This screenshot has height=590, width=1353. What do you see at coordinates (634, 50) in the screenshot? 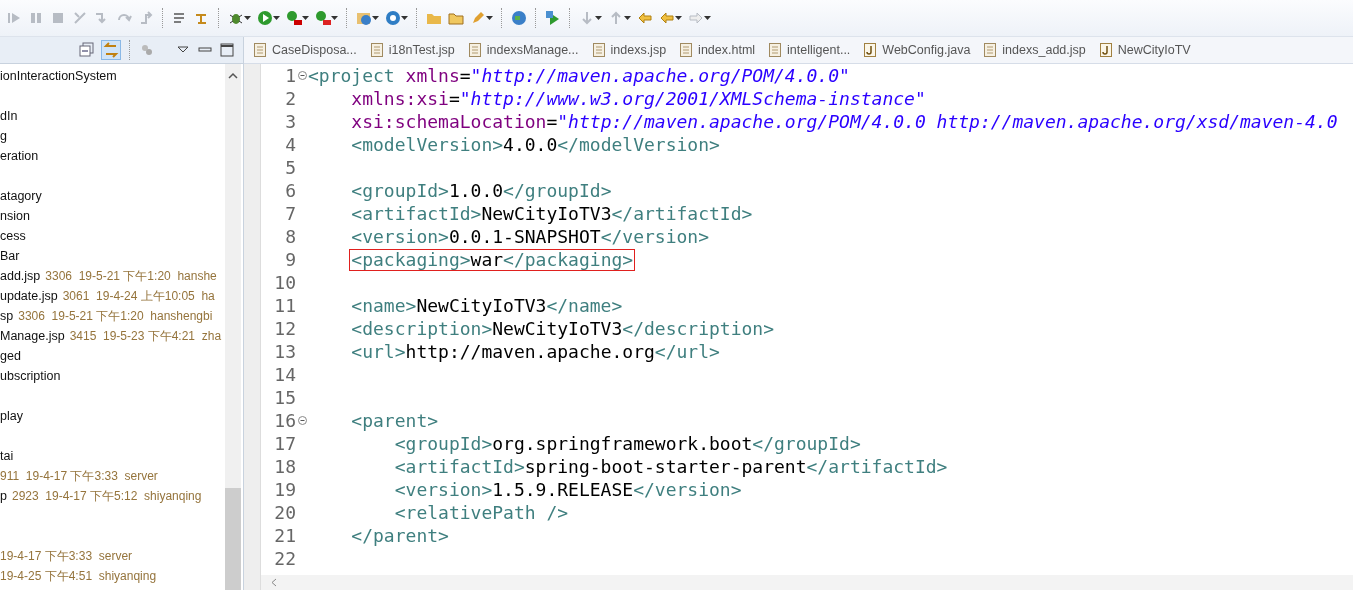
I see `editor-tab: indexs.jsp` at bounding box center [634, 50].